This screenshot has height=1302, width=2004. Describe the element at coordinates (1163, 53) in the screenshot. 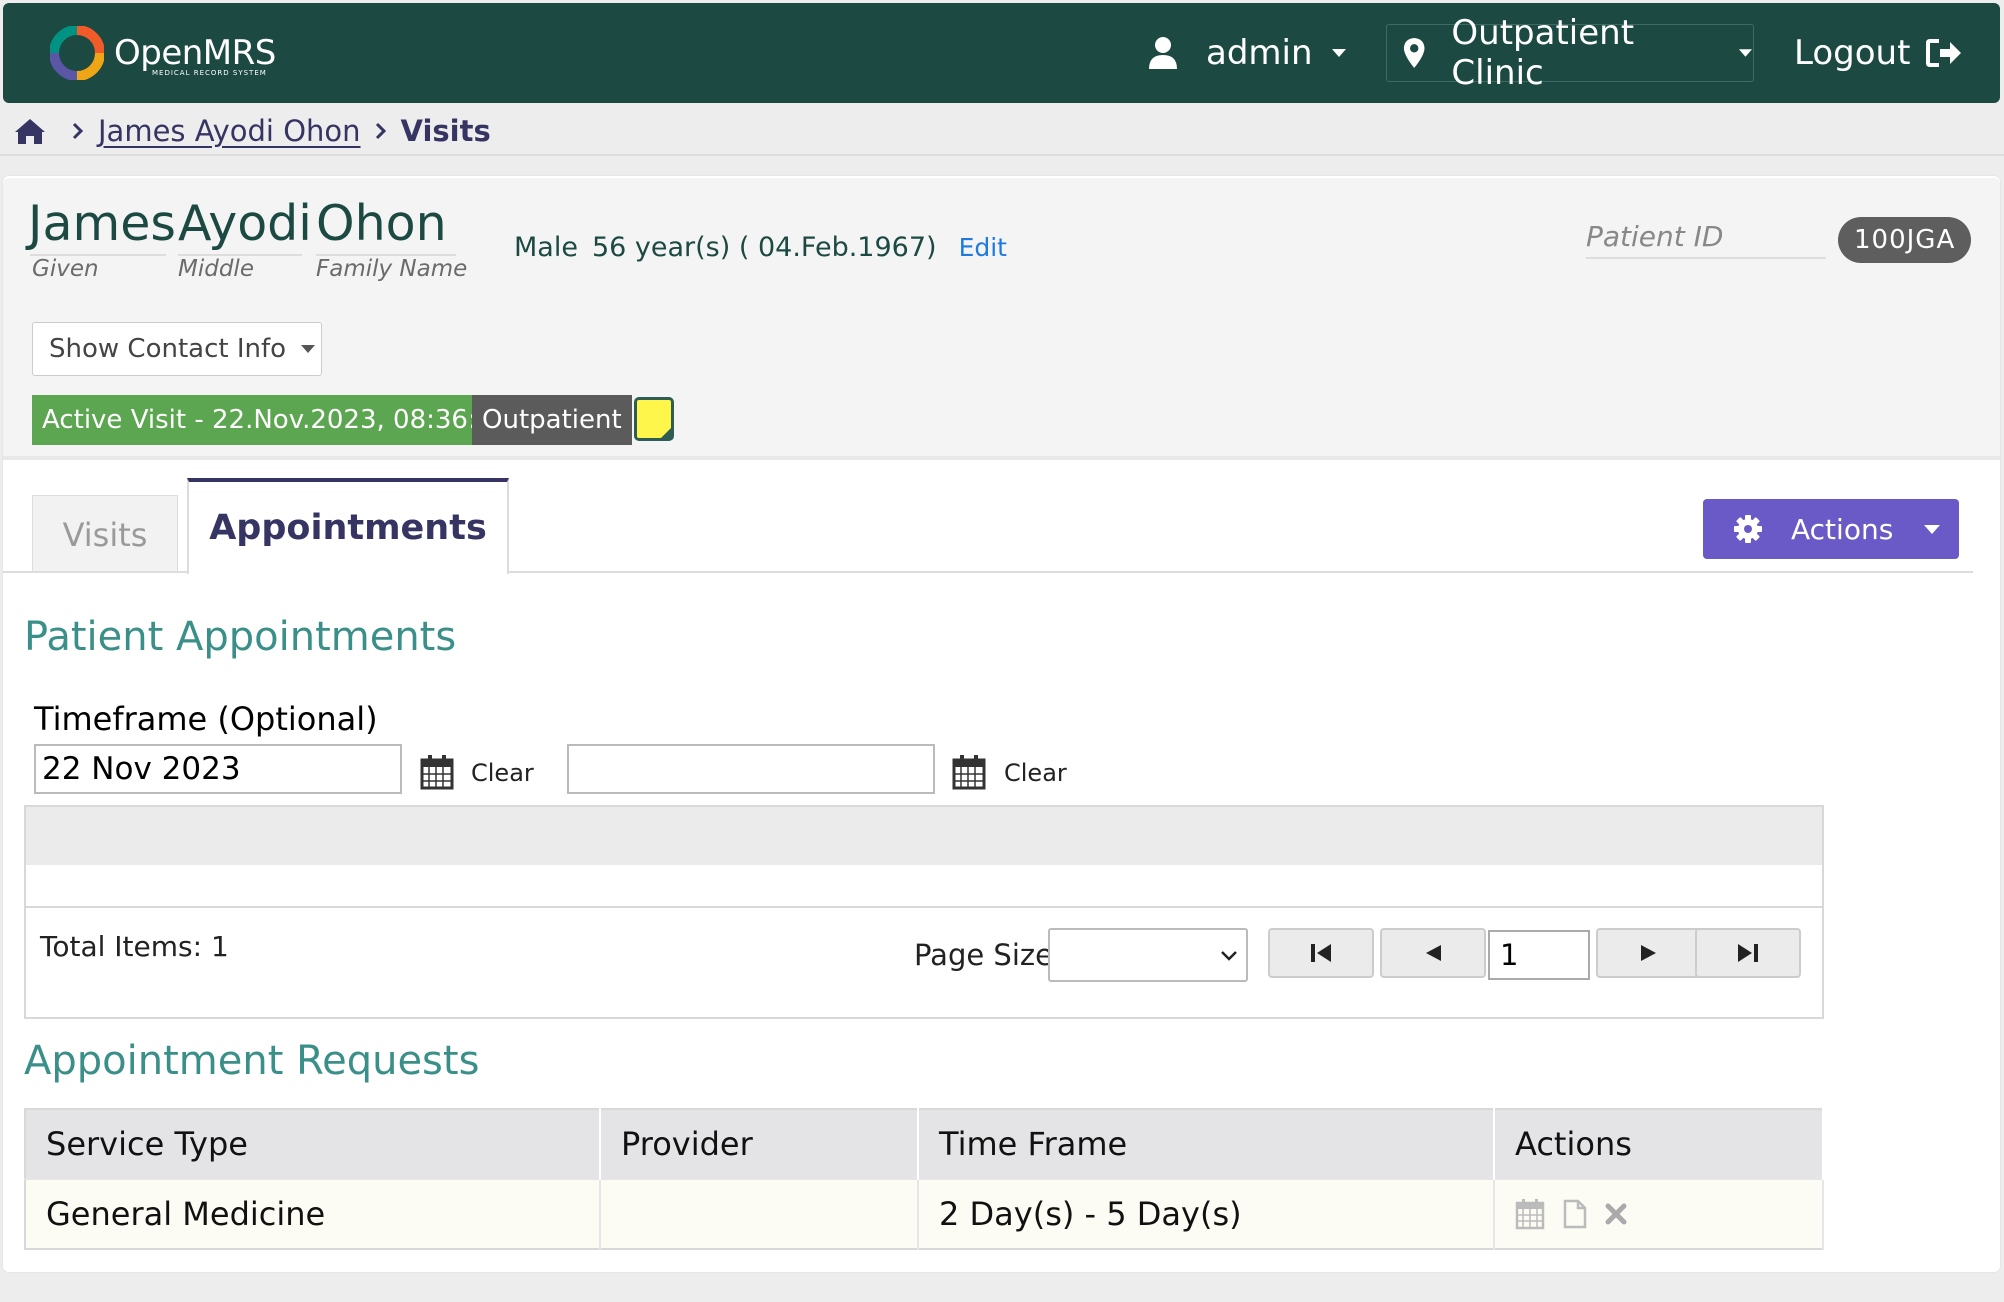

I see `user-icon` at that location.